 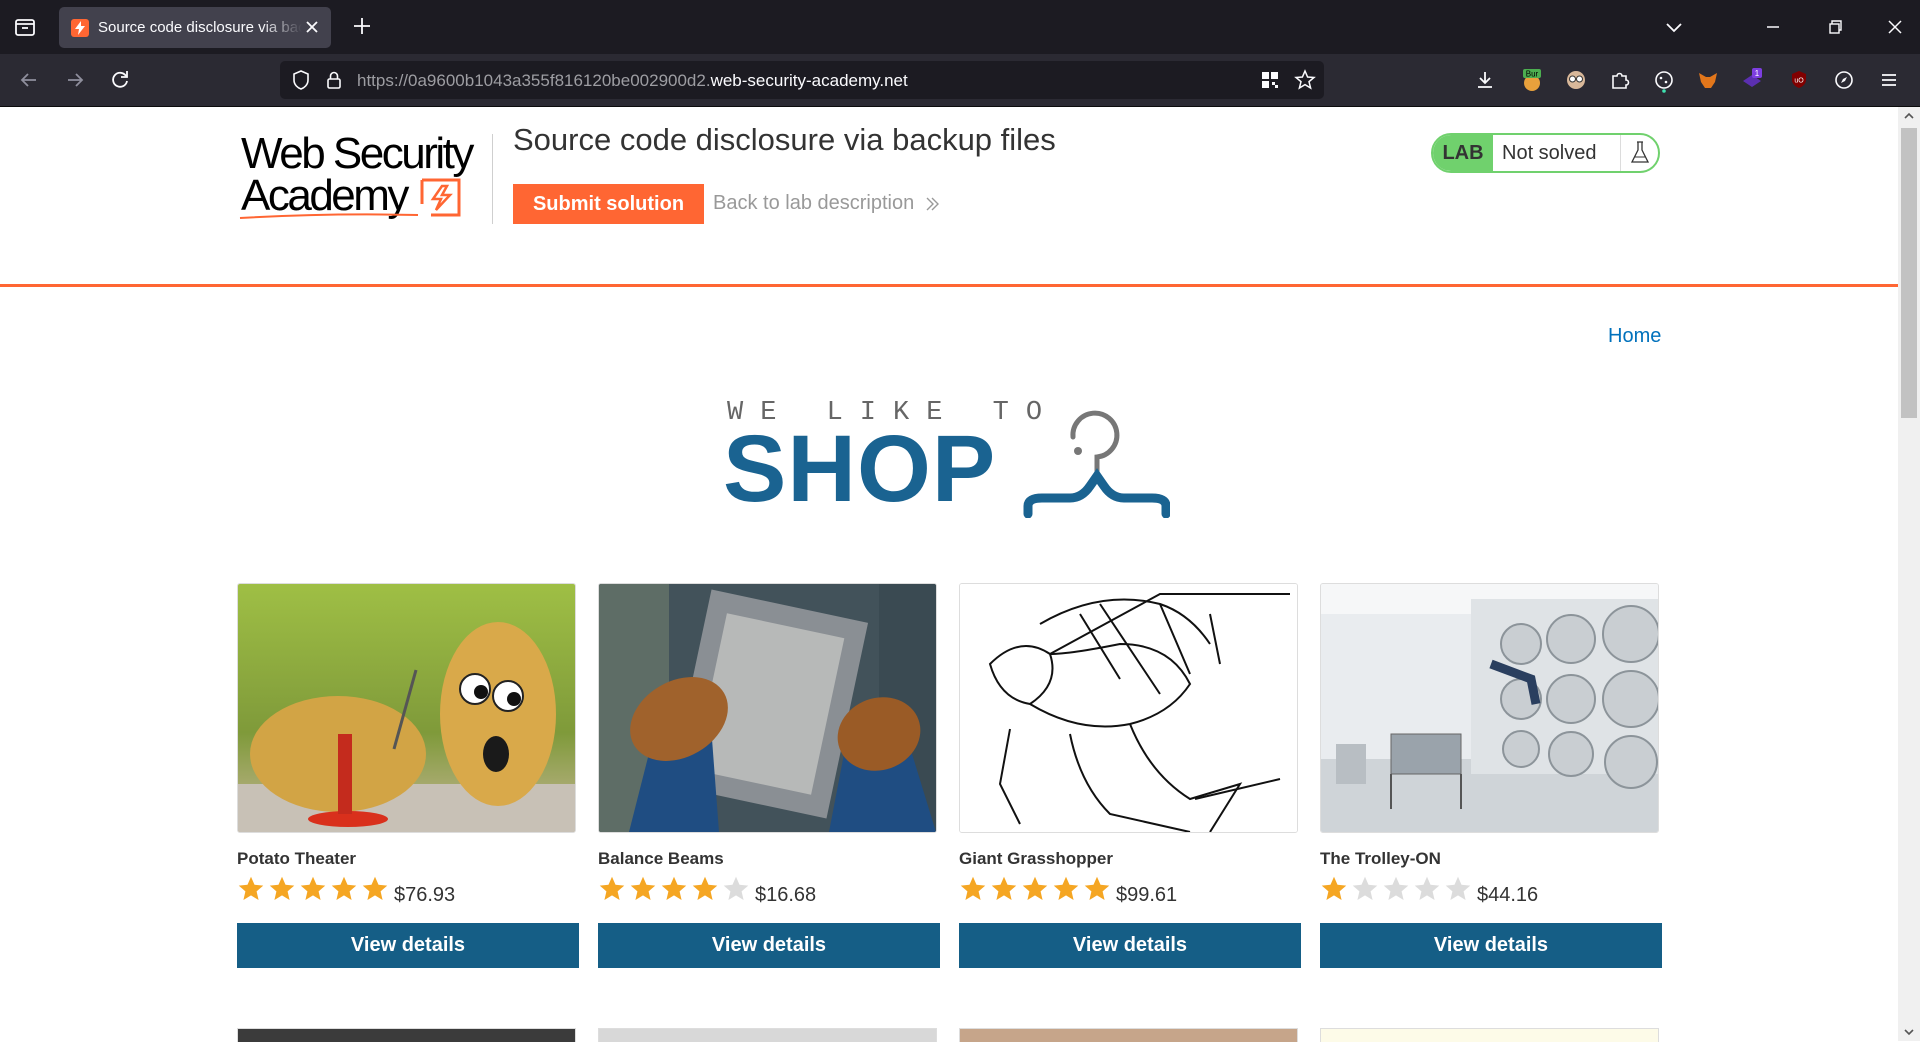 I want to click on svg-text: 1, so click(x=1757, y=73).